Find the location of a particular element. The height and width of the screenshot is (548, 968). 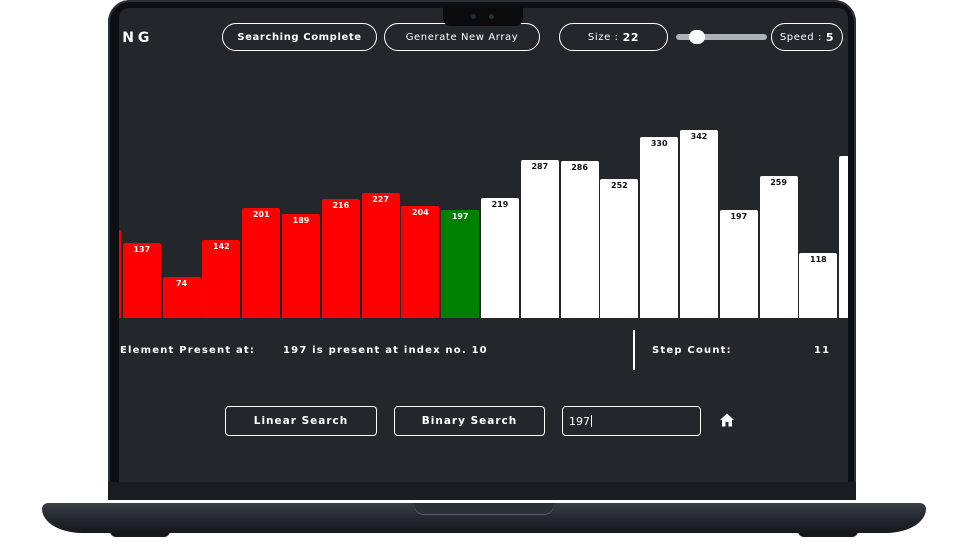

array-bar: 227 is located at coordinates (380, 255).